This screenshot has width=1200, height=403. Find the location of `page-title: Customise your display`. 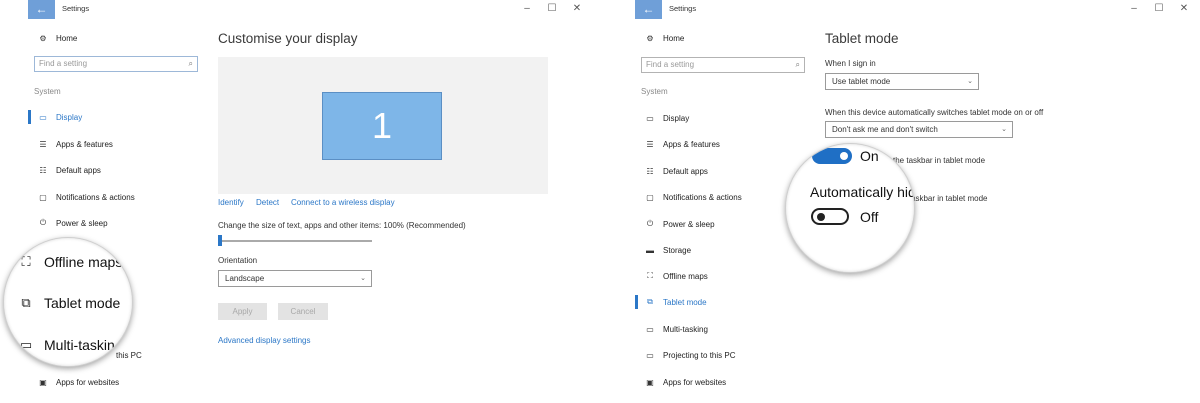

page-title: Customise your display is located at coordinates (288, 38).